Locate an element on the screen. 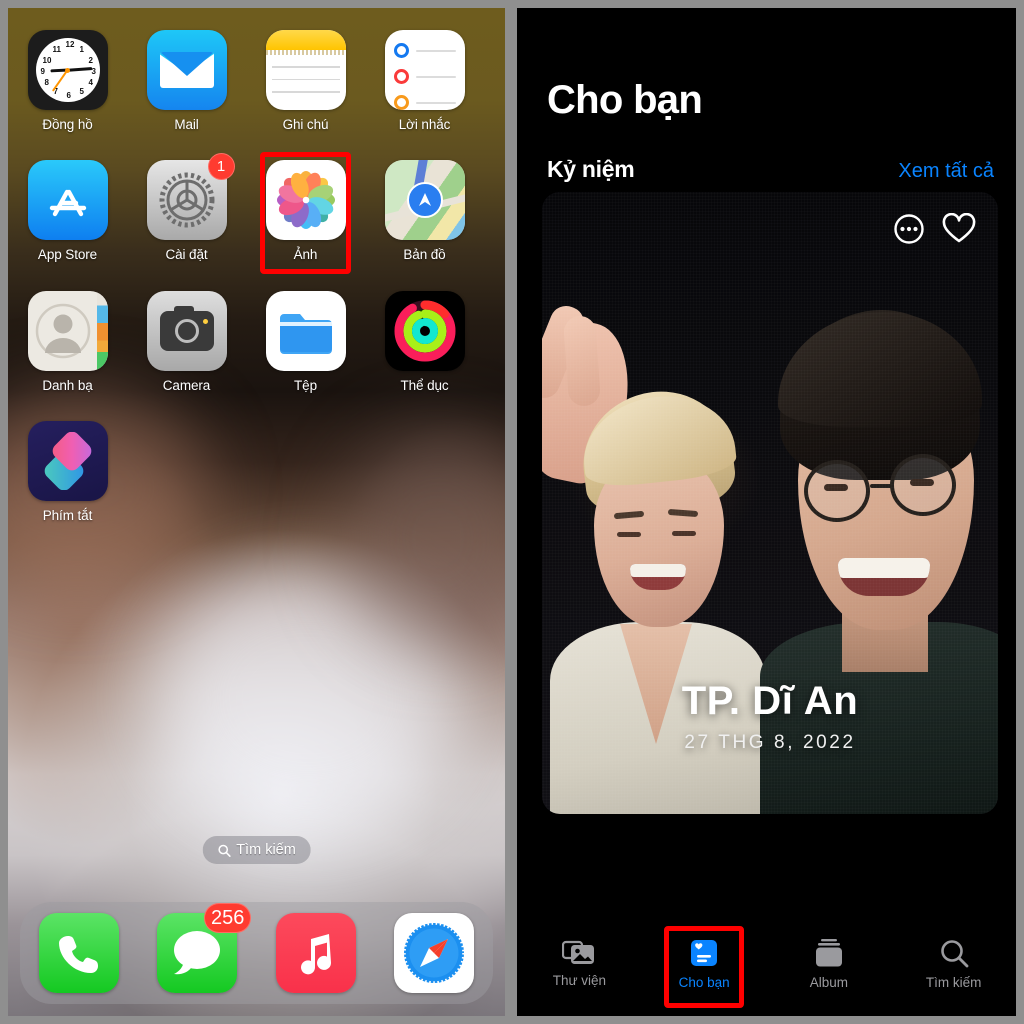 Image resolution: width=1024 pixels, height=1024 pixels. music-note-glyph is located at coordinates (315, 954).